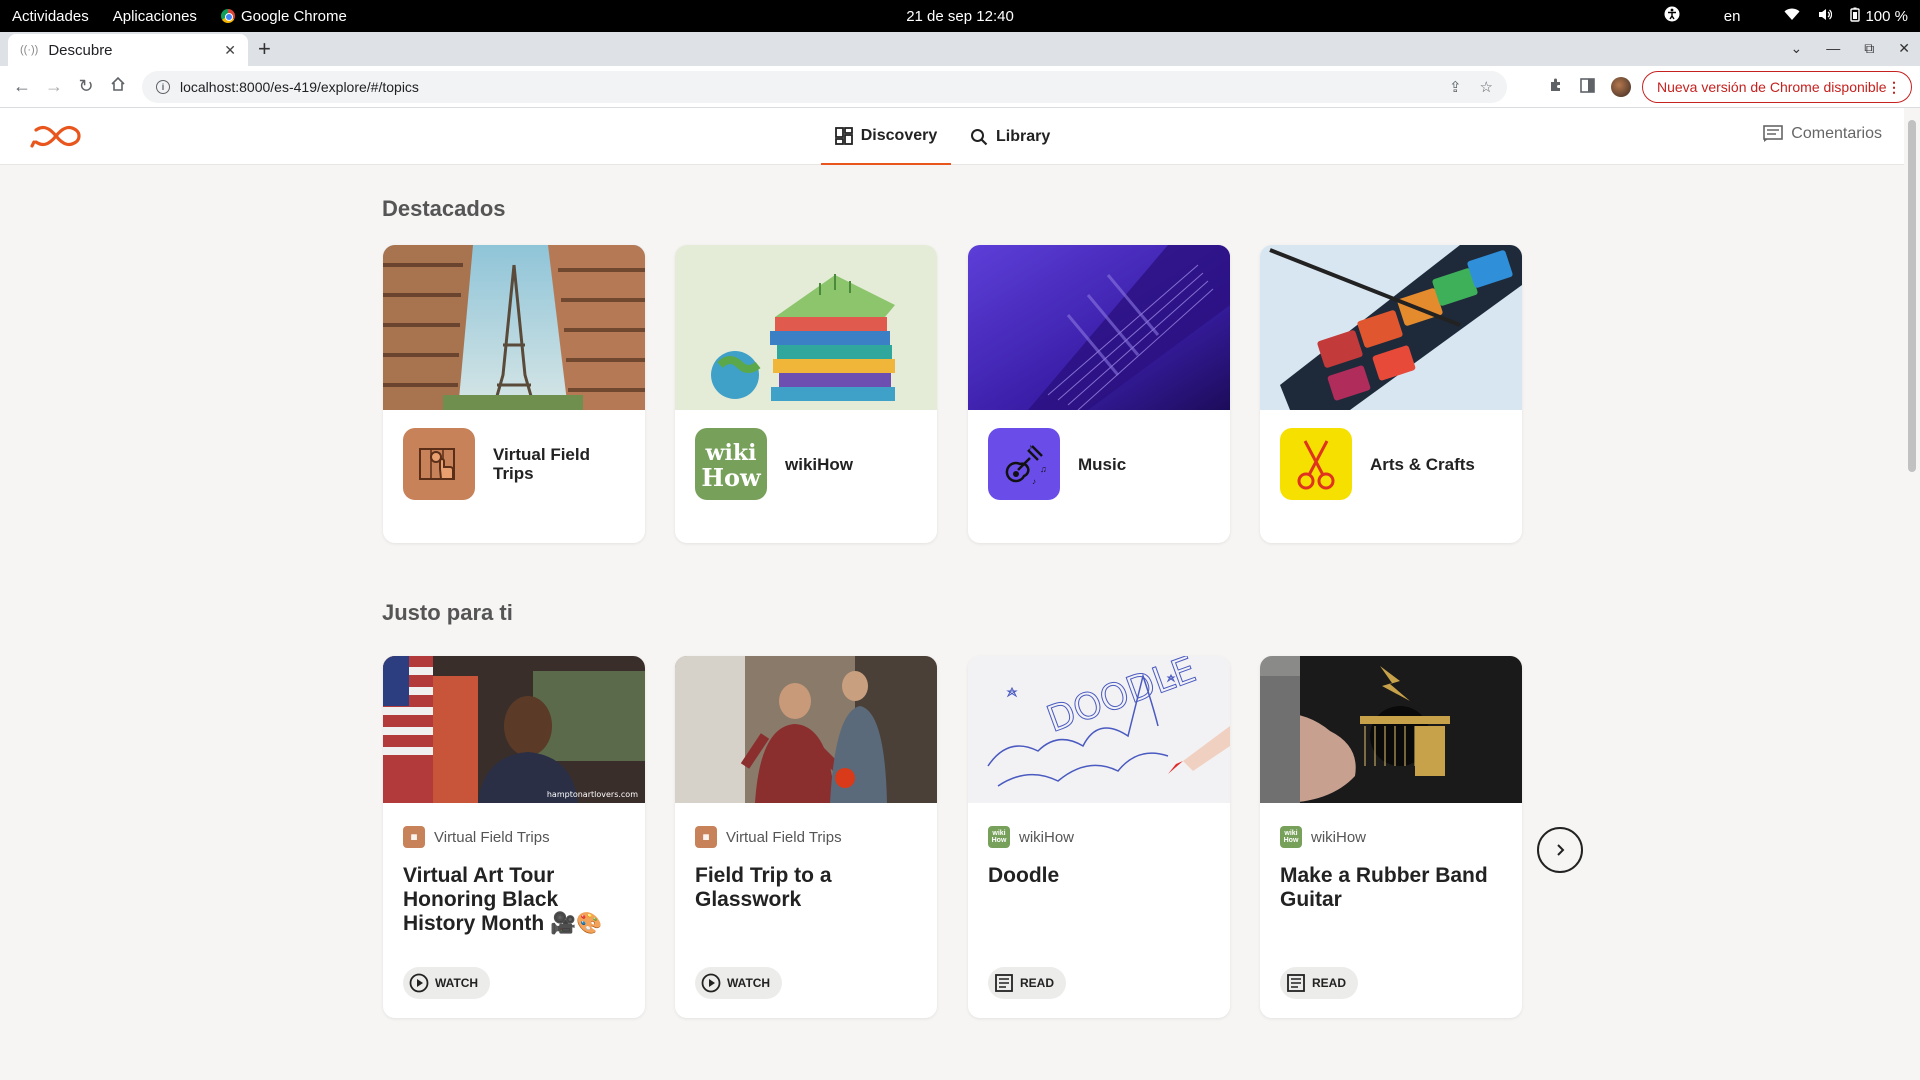 The height and width of the screenshot is (1080, 1920). What do you see at coordinates (1099, 394) in the screenshot?
I see `featured-card: ♪ ♫ ♪ Music` at bounding box center [1099, 394].